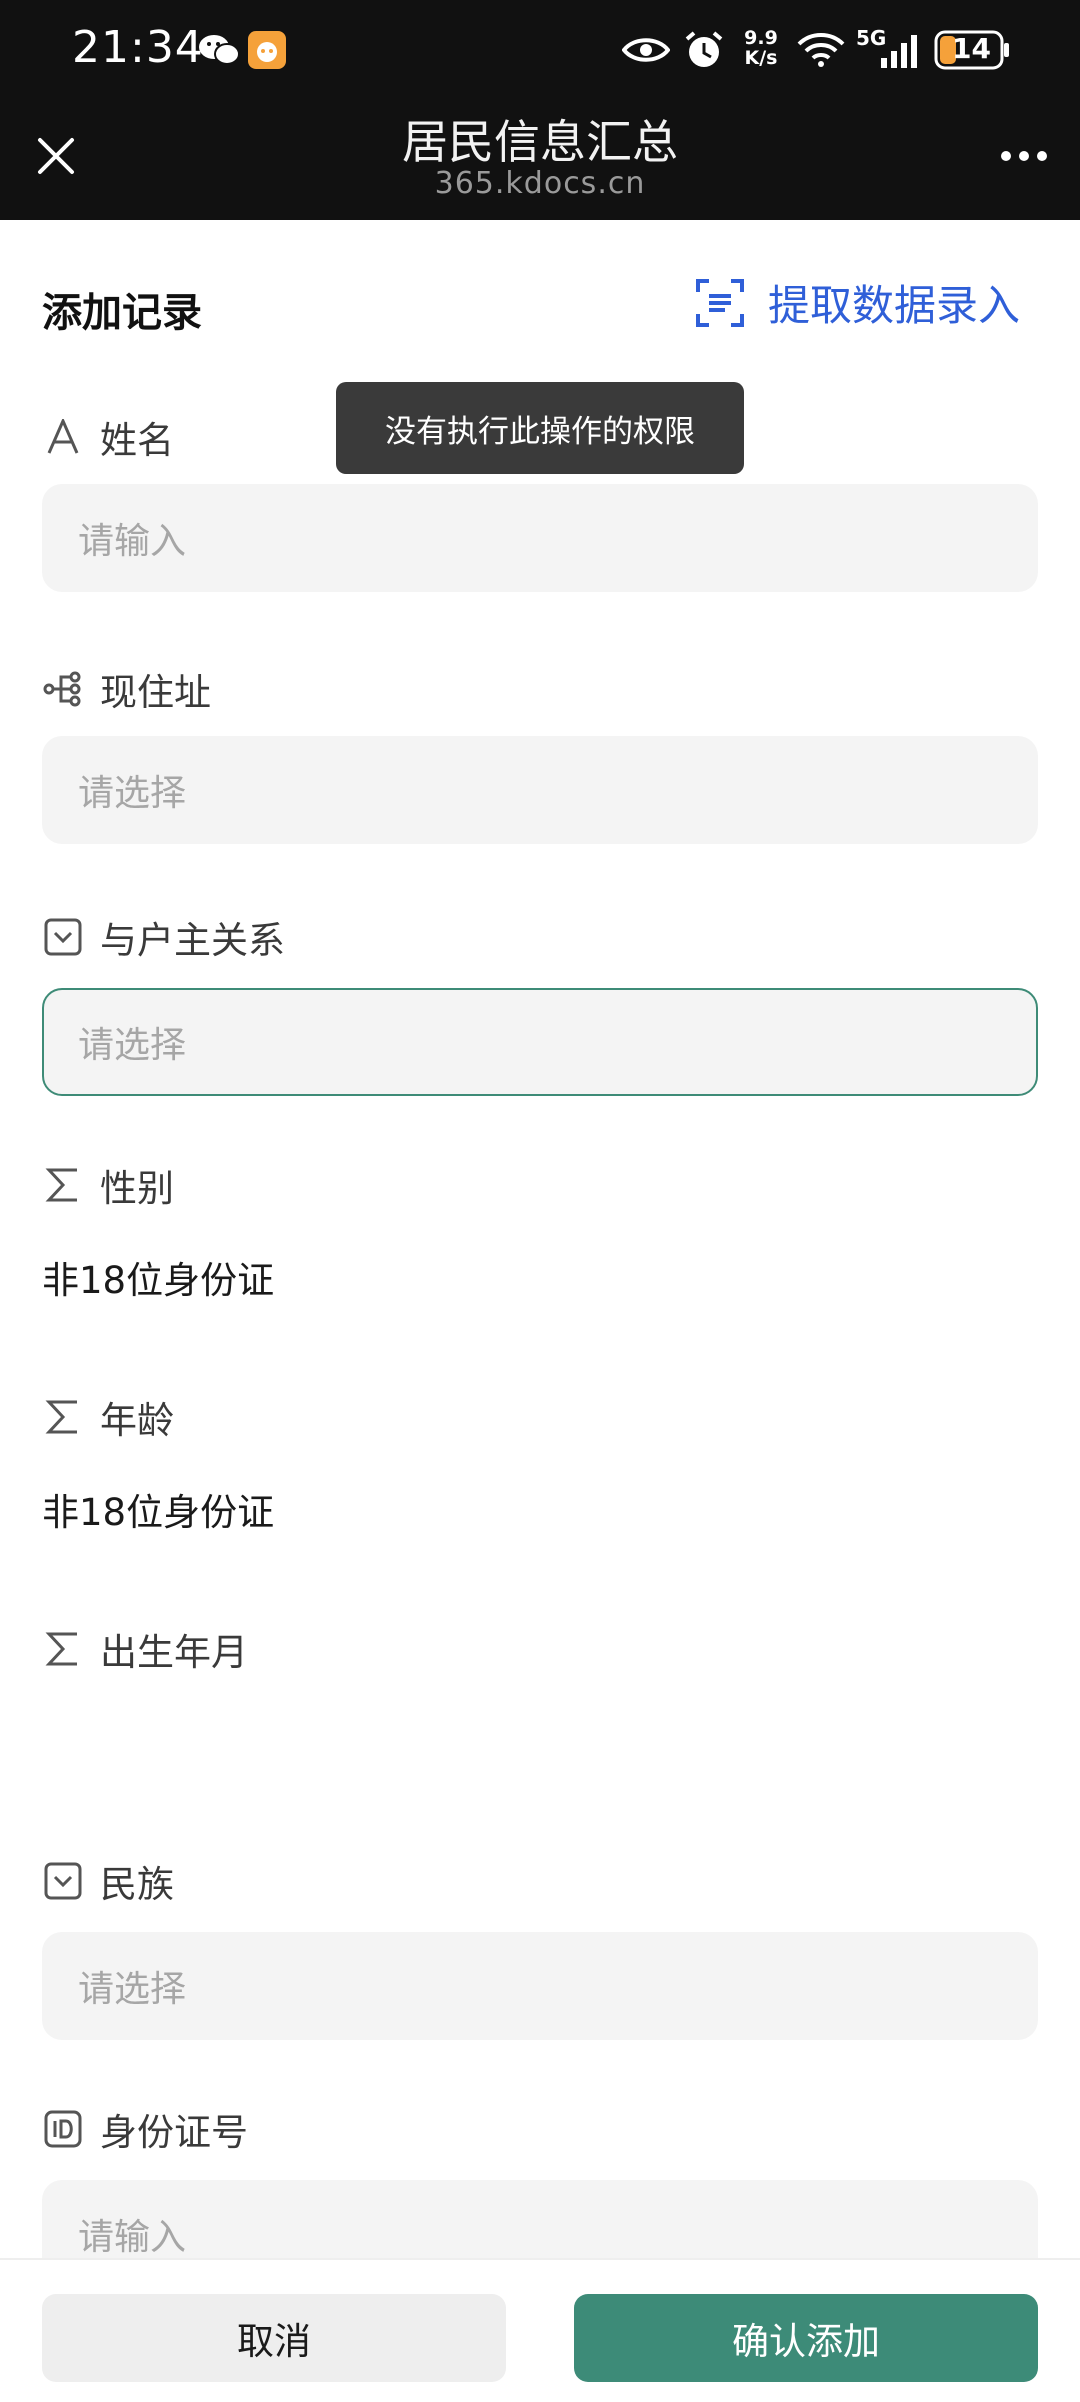 This screenshot has width=1080, height=2402. What do you see at coordinates (267, 50) in the screenshot?
I see `app-notification-icon` at bounding box center [267, 50].